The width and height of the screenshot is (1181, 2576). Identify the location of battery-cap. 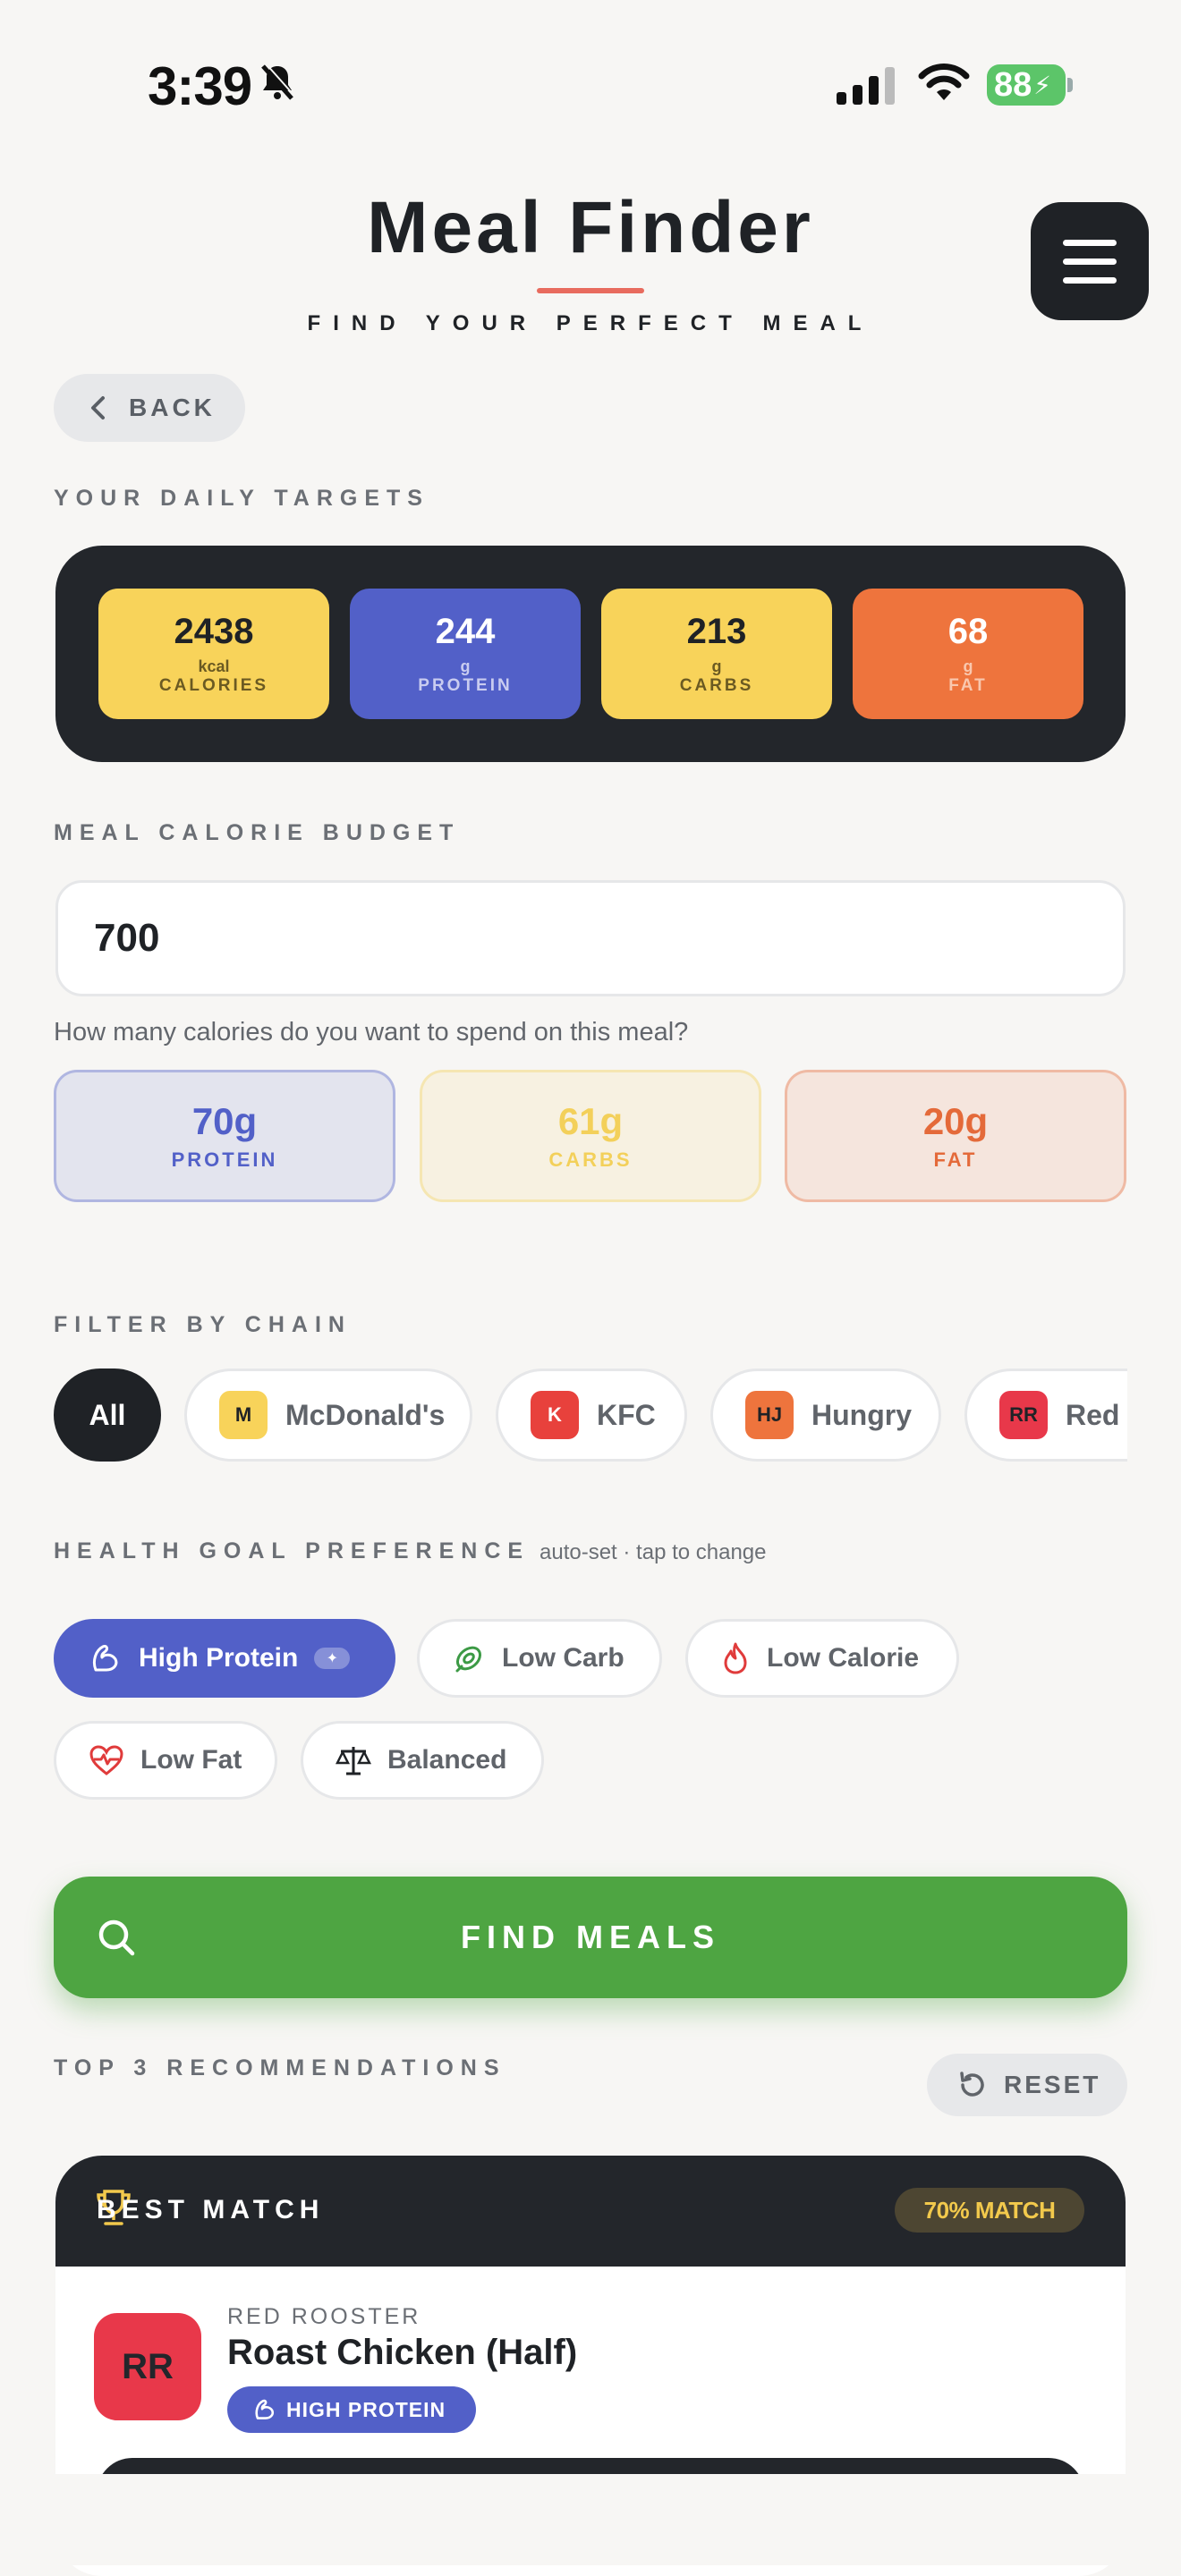
(1070, 85).